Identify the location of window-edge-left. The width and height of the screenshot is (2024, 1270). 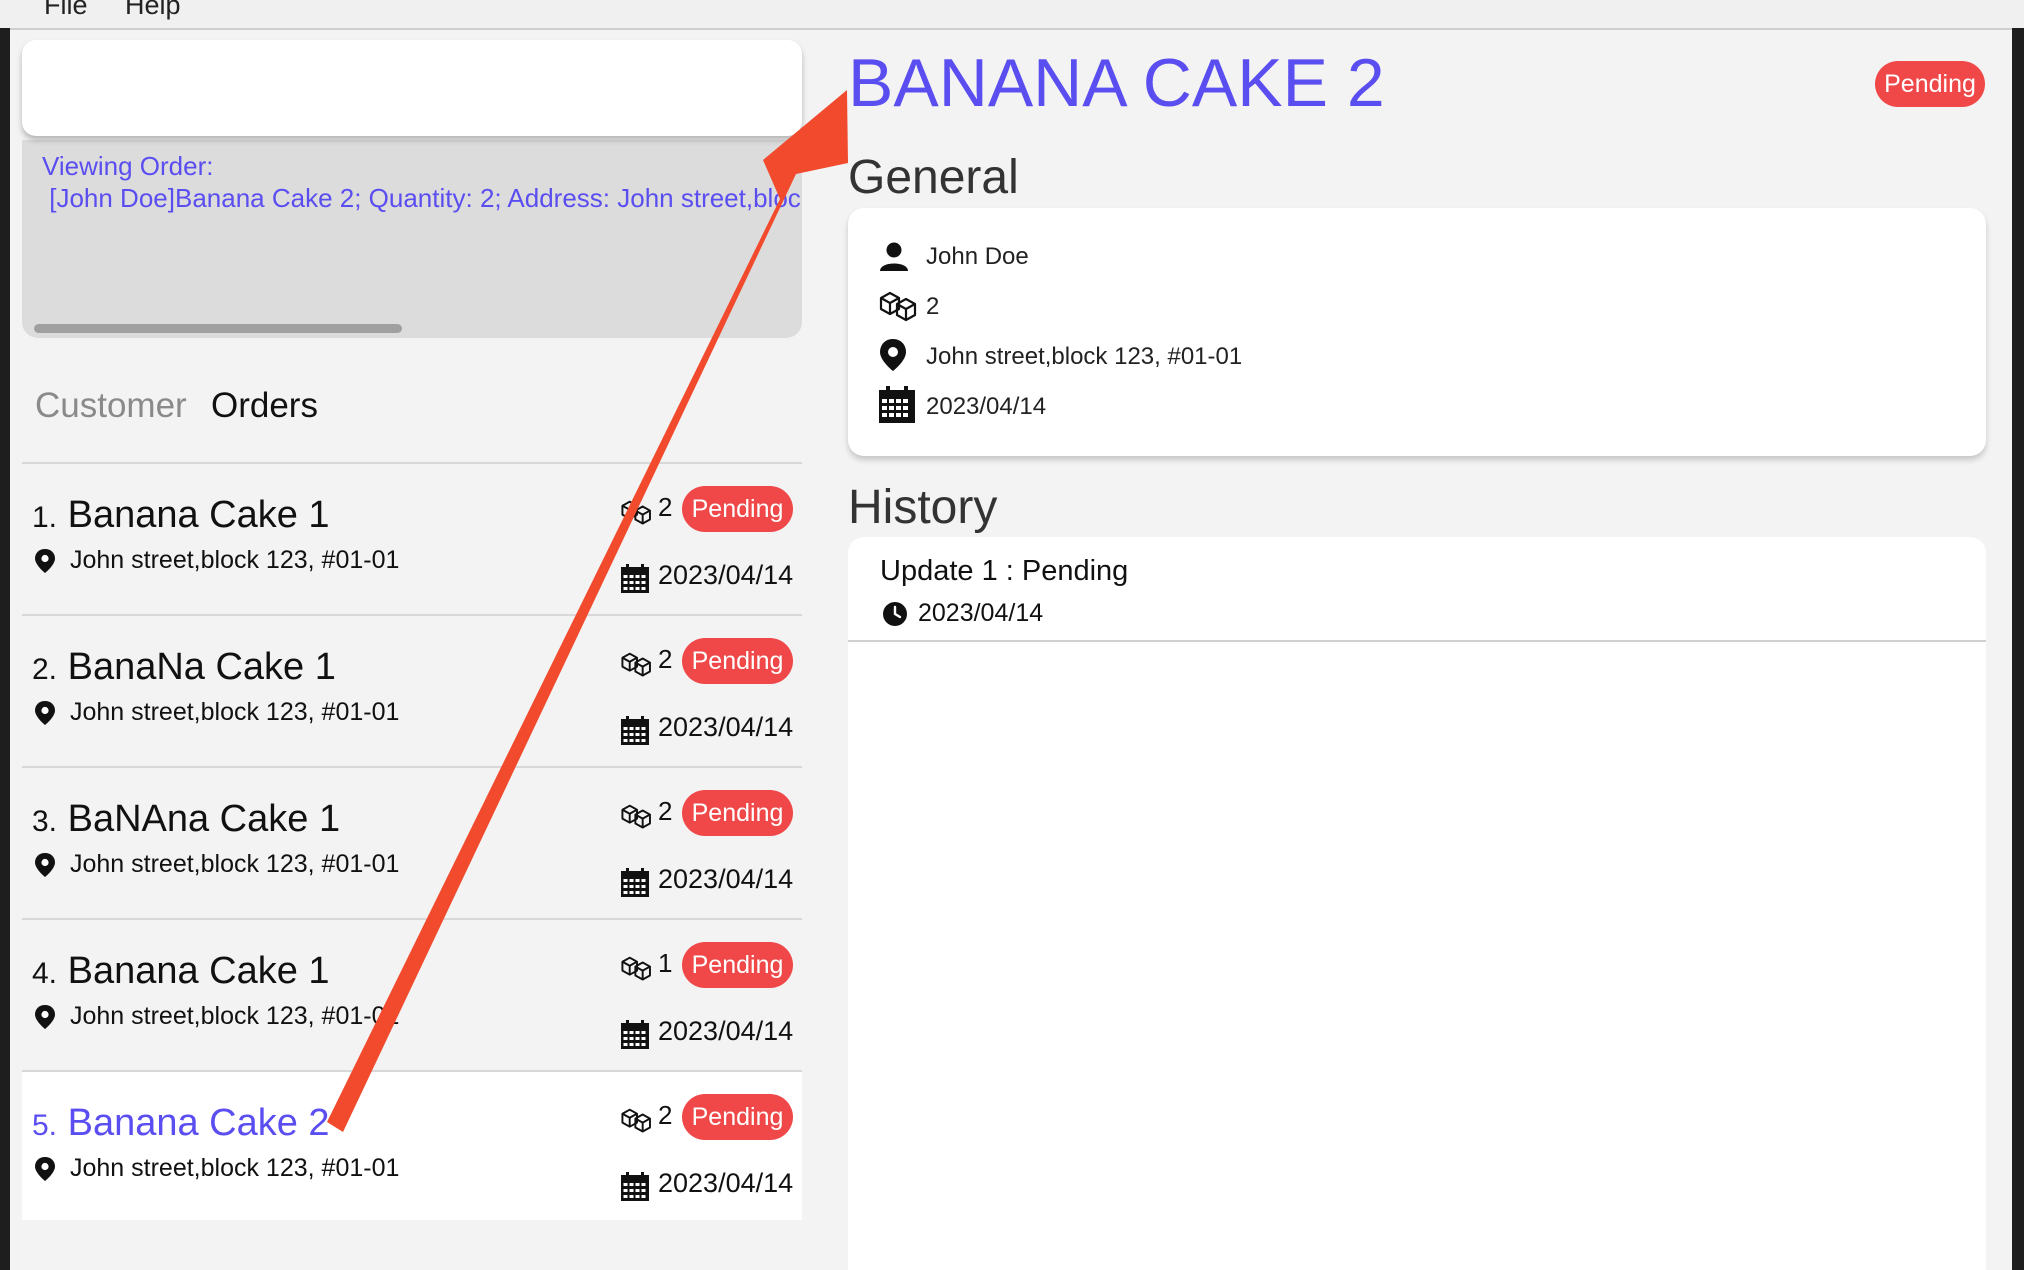
(5, 649).